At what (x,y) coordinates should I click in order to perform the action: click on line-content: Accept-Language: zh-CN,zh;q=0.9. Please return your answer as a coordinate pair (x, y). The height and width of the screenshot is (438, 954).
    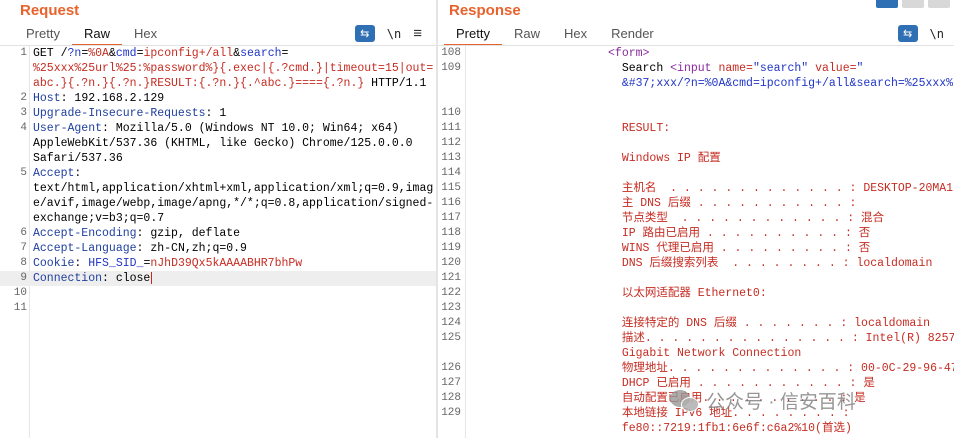
    Looking at the image, I should click on (140, 248).